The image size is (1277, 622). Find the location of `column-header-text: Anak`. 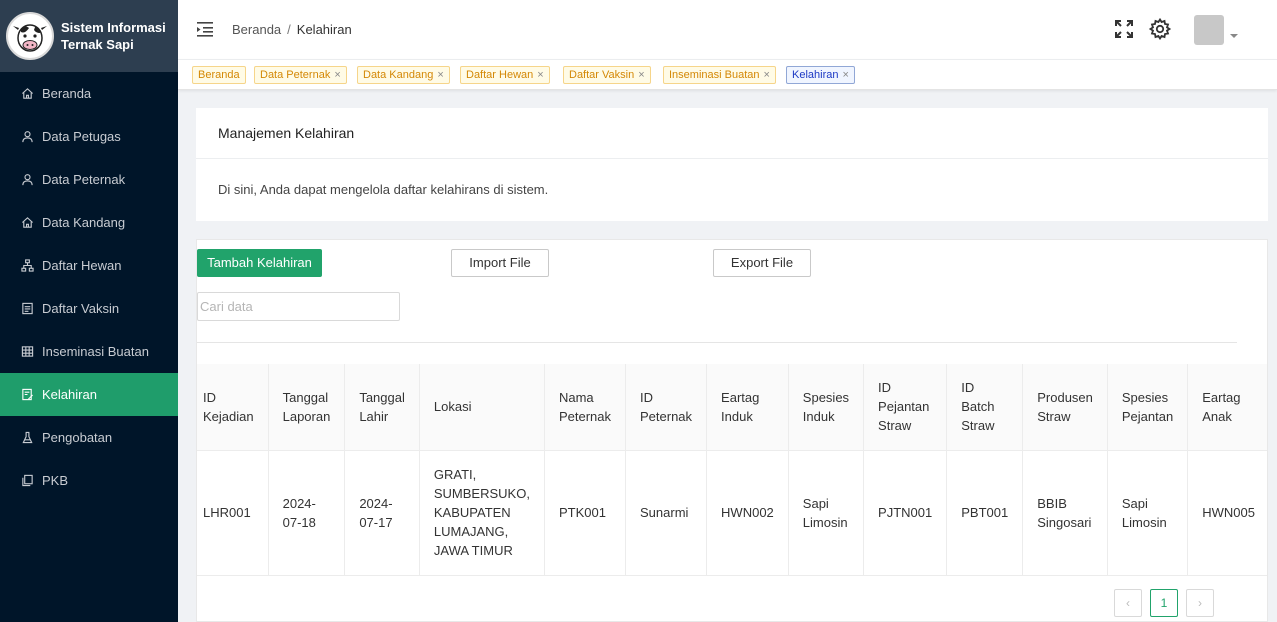

column-header-text: Anak is located at coordinates (1217, 416).